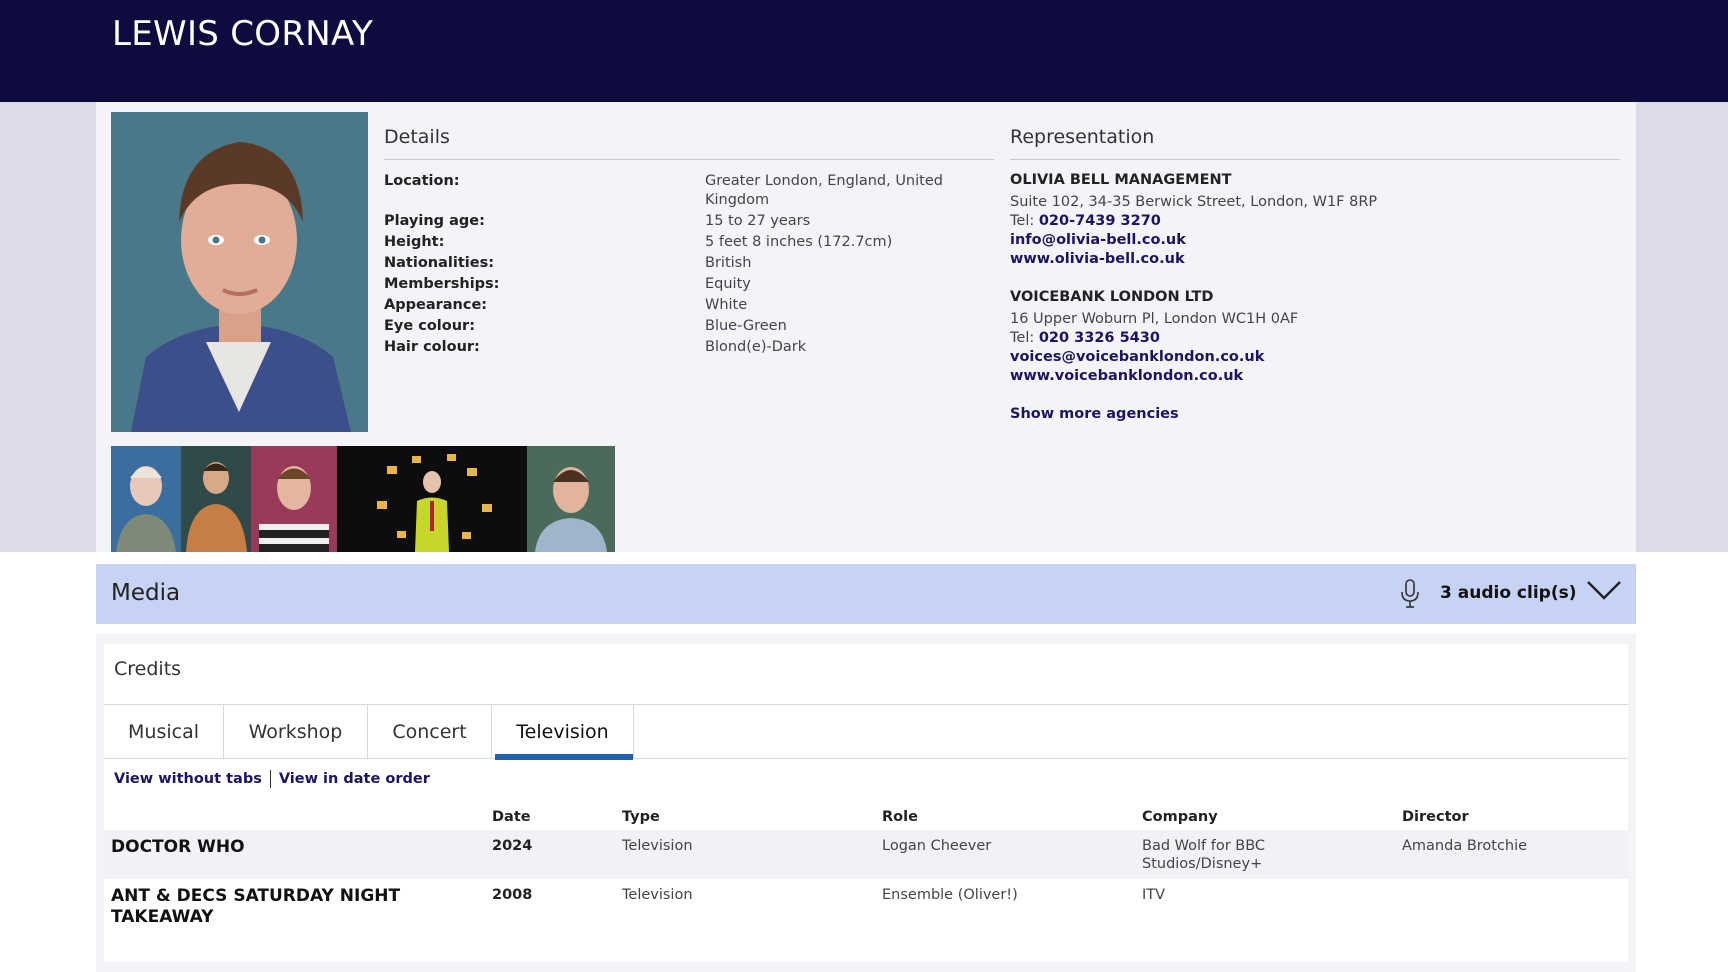 Image resolution: width=1728 pixels, height=972 pixels. Describe the element at coordinates (430, 732) in the screenshot. I see `tab-concert: Concert` at that location.